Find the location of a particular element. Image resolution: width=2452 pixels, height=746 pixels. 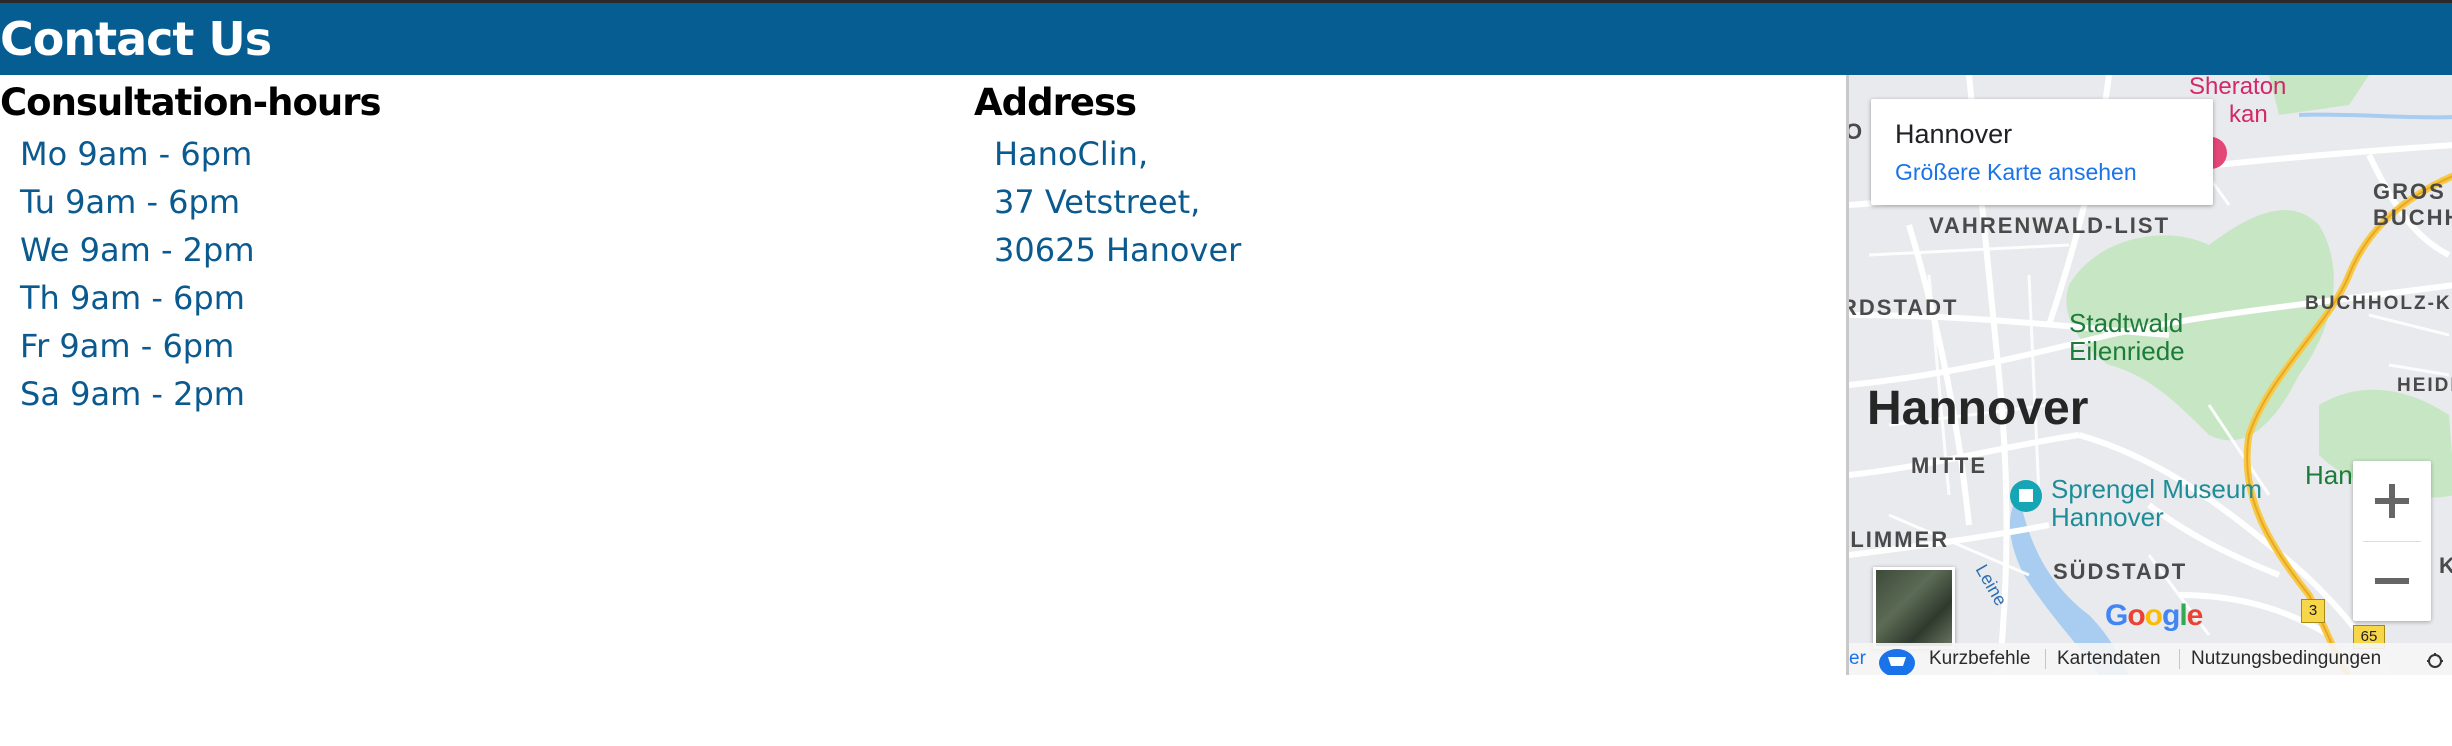

map-footer-fragment: er is located at coordinates (1857, 658).